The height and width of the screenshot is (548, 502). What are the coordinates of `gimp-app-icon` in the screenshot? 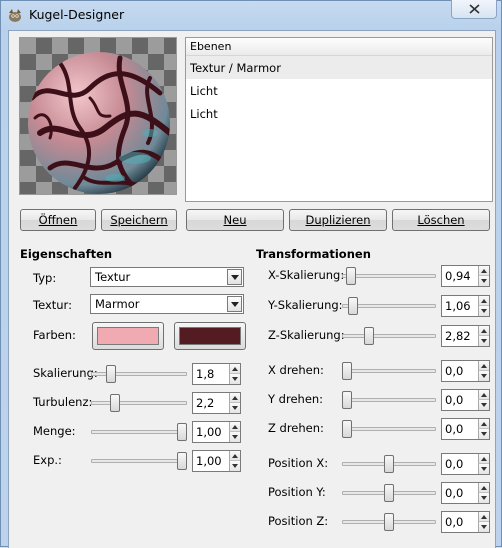 It's located at (15, 15).